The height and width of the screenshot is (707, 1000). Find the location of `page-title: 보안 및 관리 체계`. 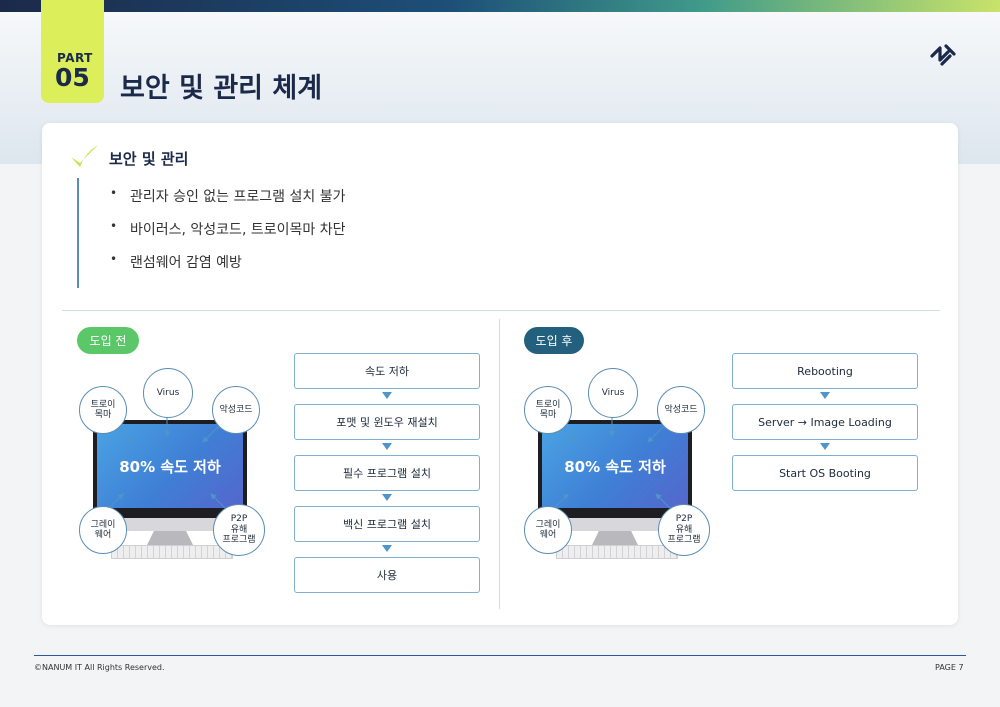

page-title: 보안 및 관리 체계 is located at coordinates (221, 88).